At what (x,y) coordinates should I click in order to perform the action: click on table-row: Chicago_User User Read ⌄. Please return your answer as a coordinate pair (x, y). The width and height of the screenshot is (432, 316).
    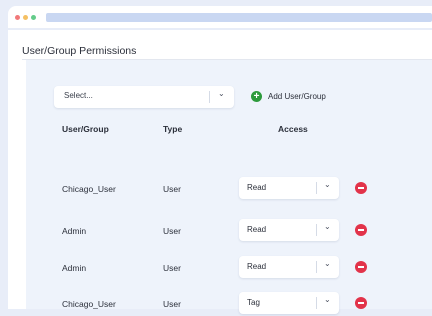
    Looking at the image, I should click on (229, 189).